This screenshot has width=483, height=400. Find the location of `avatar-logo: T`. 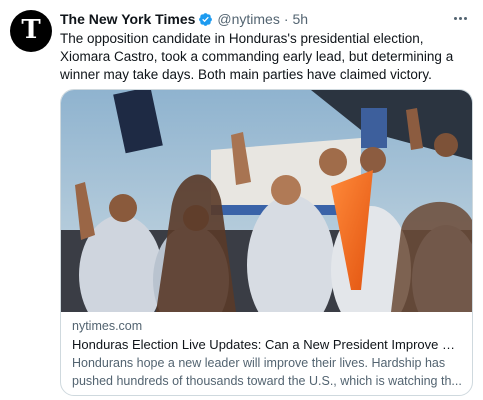

avatar-logo: T is located at coordinates (31, 30).